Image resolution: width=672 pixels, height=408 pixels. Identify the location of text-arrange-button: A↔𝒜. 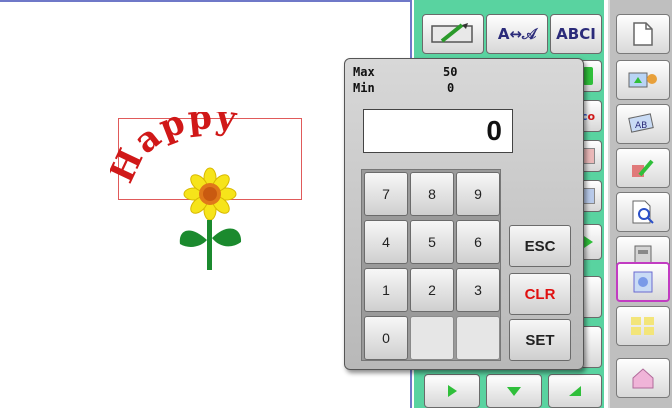
(517, 34).